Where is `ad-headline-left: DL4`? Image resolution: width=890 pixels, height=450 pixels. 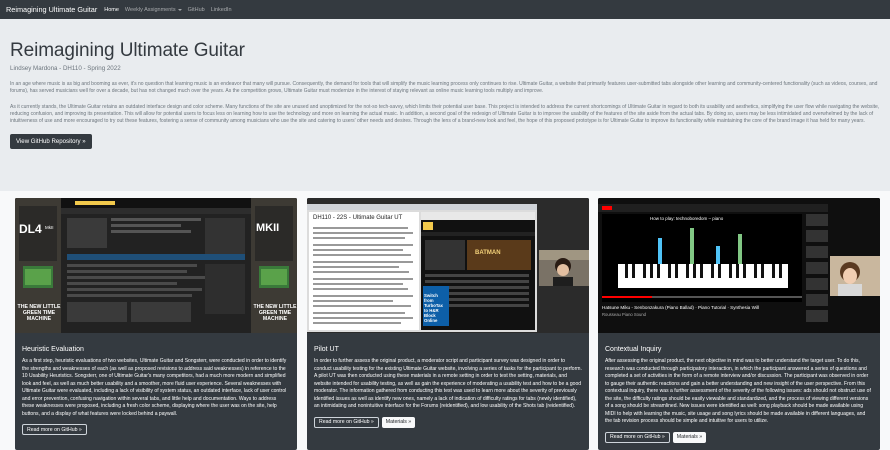
ad-headline-left: DL4 is located at coordinates (30, 229).